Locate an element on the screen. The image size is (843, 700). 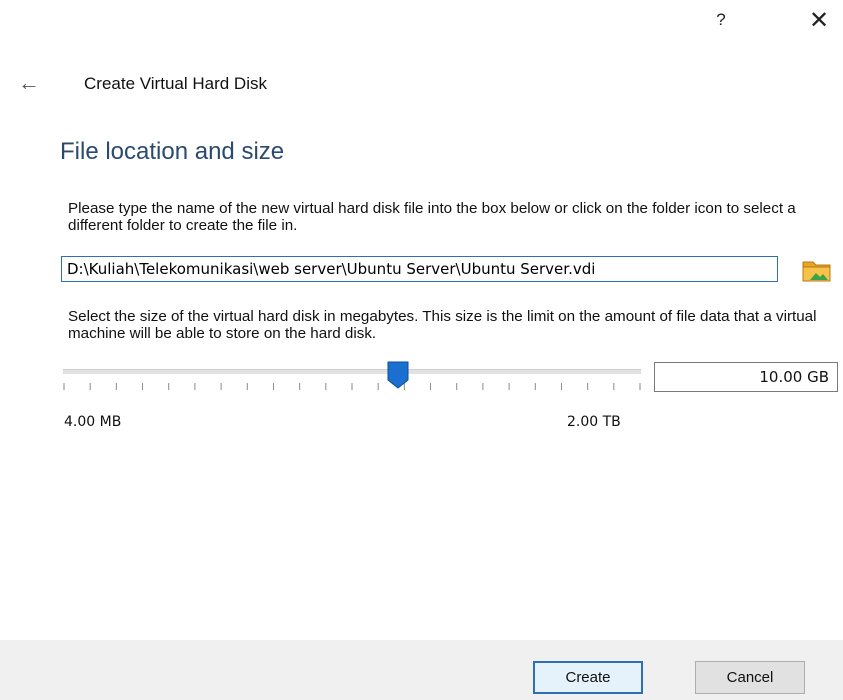
file-path-input is located at coordinates (419, 269).